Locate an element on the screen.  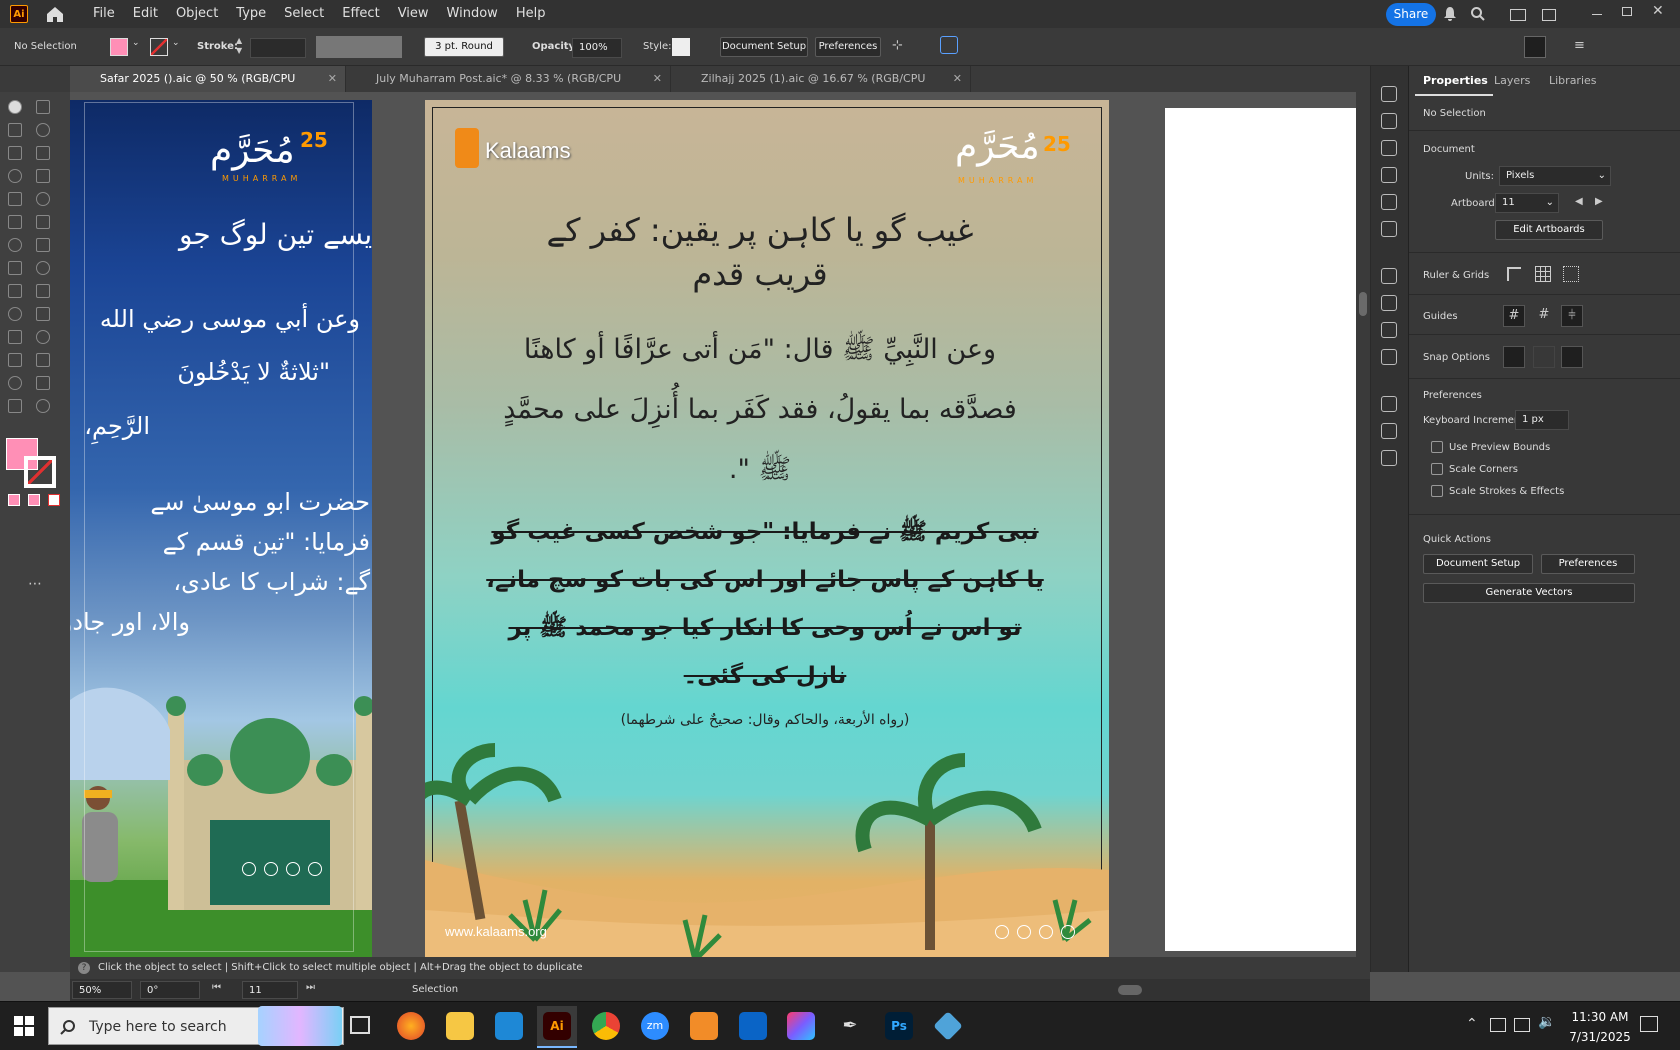
color-guide-icon is located at coordinates (1389, 121).